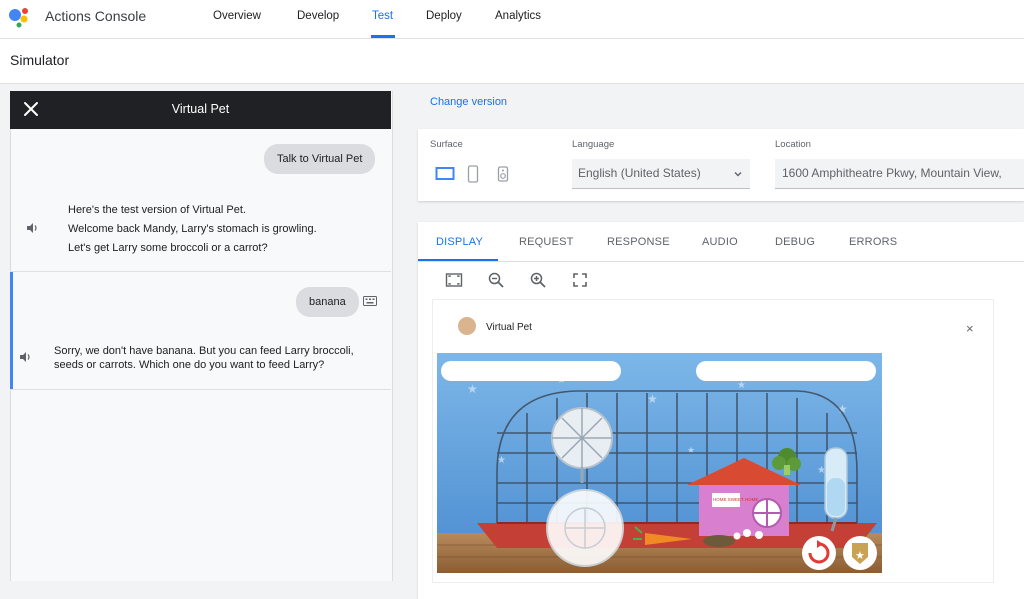  I want to click on google-assistant-logo, so click(18, 18).